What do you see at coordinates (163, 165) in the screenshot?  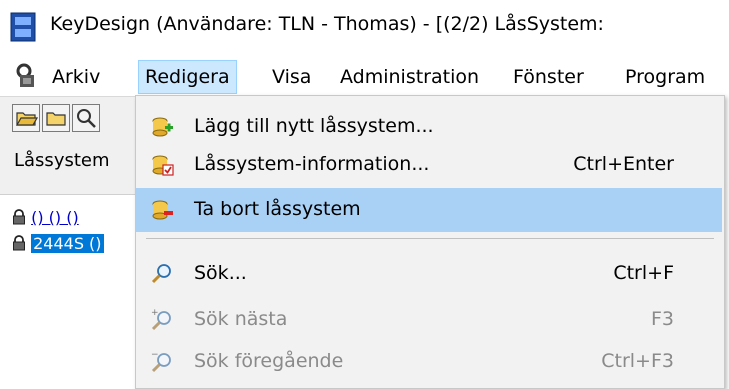 I see `database-info-icon` at bounding box center [163, 165].